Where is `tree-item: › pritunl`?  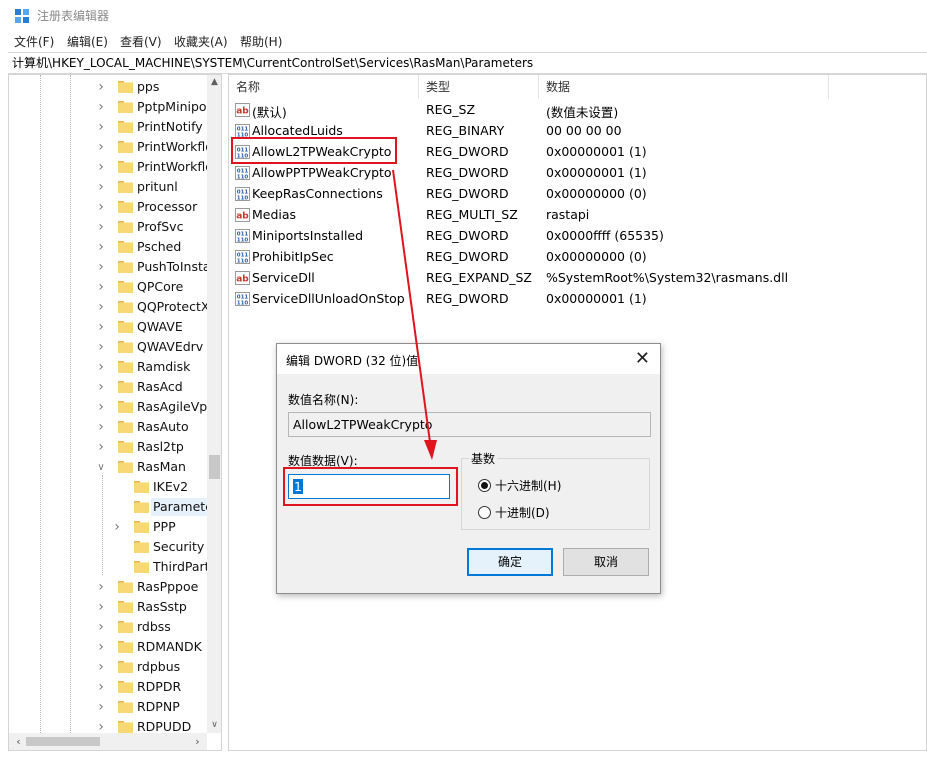 tree-item: › pritunl is located at coordinates (108, 187).